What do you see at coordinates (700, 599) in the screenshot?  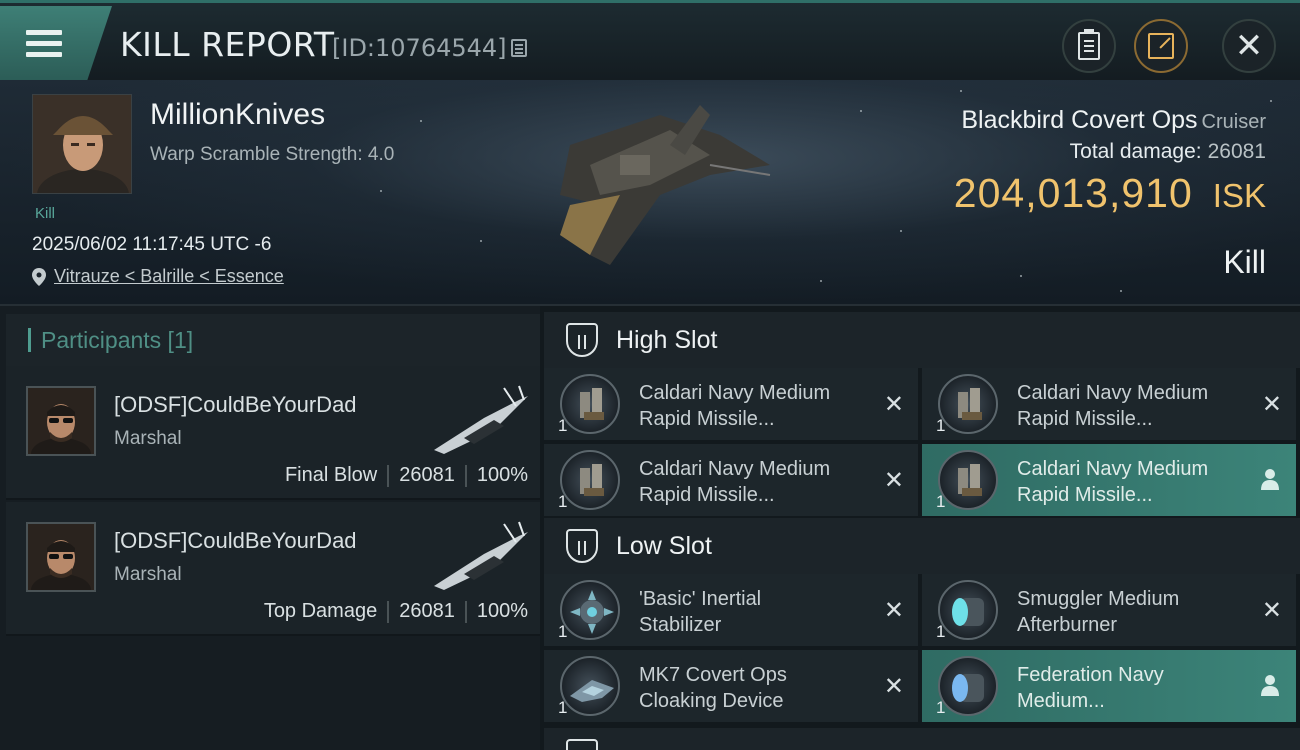 I see `module-name-line1: 'Basic' Inertial` at bounding box center [700, 599].